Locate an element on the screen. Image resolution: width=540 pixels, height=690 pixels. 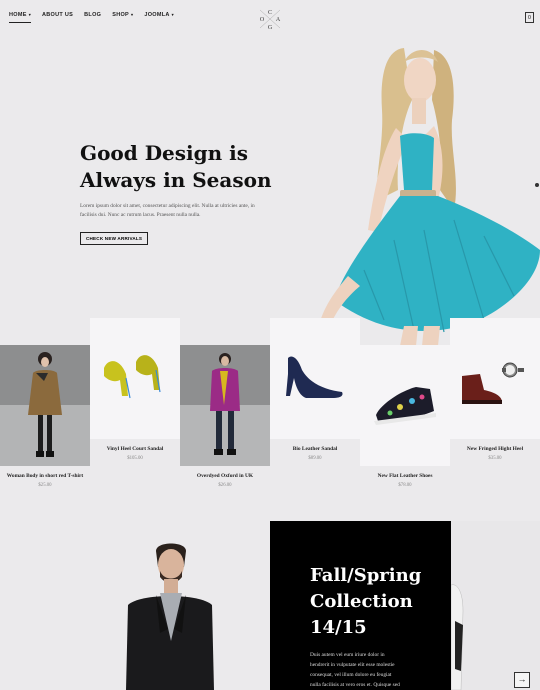
site-logo: C O A G is located at coordinates (270, 19).